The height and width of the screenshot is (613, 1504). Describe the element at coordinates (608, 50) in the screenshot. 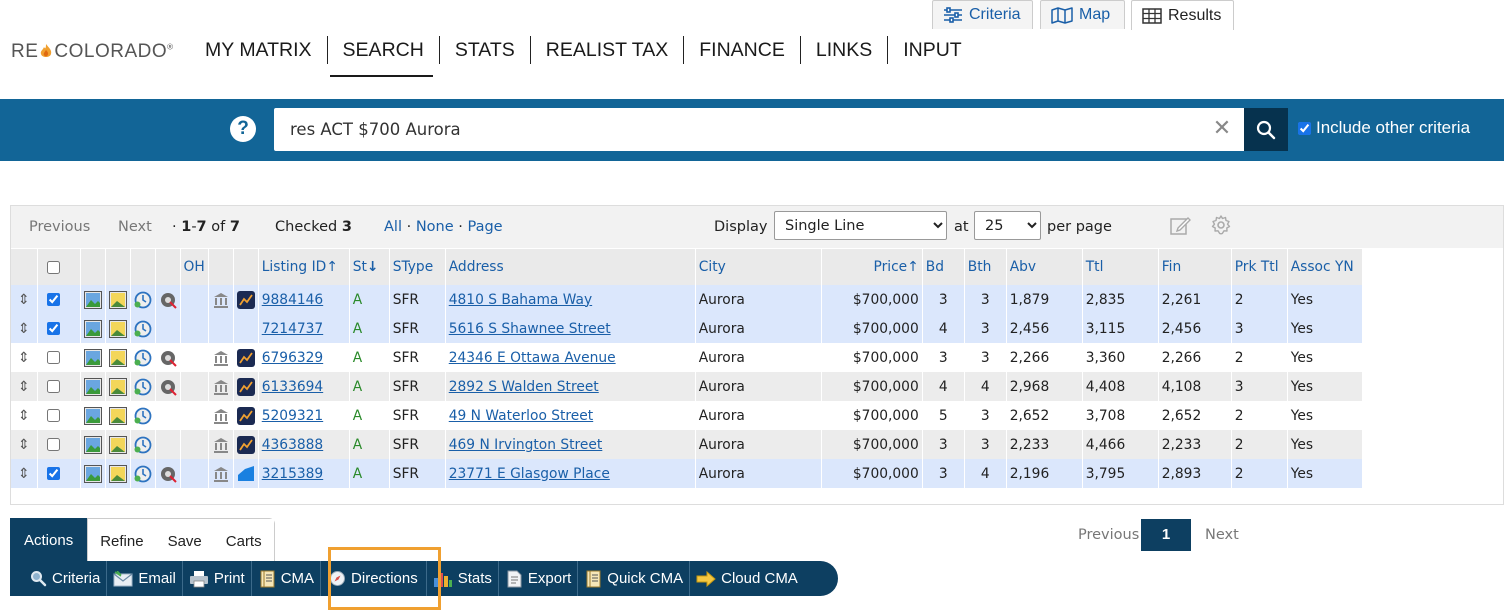

I see `nav-realist-tax: REALIST TAX` at that location.